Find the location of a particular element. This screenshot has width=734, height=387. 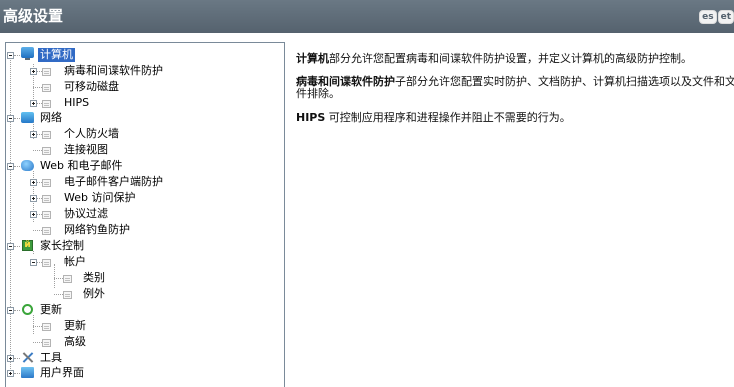

description-computer-text: 部分允许您配置病毒和间谍软件防护设置，并定义计算机的高级防护控制。 is located at coordinates (510, 58).